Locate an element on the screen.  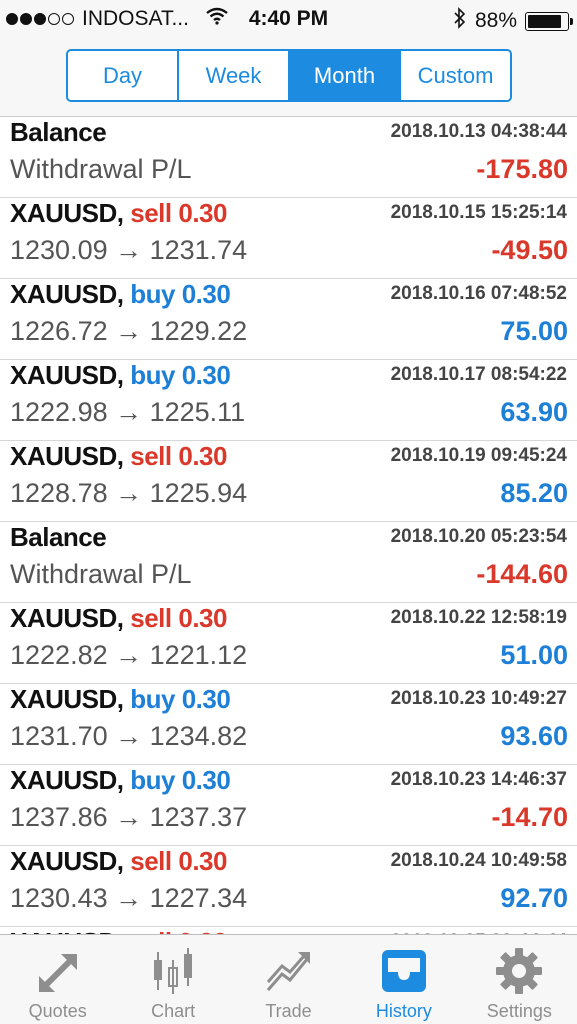
row-profit: 85.20 is located at coordinates (534, 493).